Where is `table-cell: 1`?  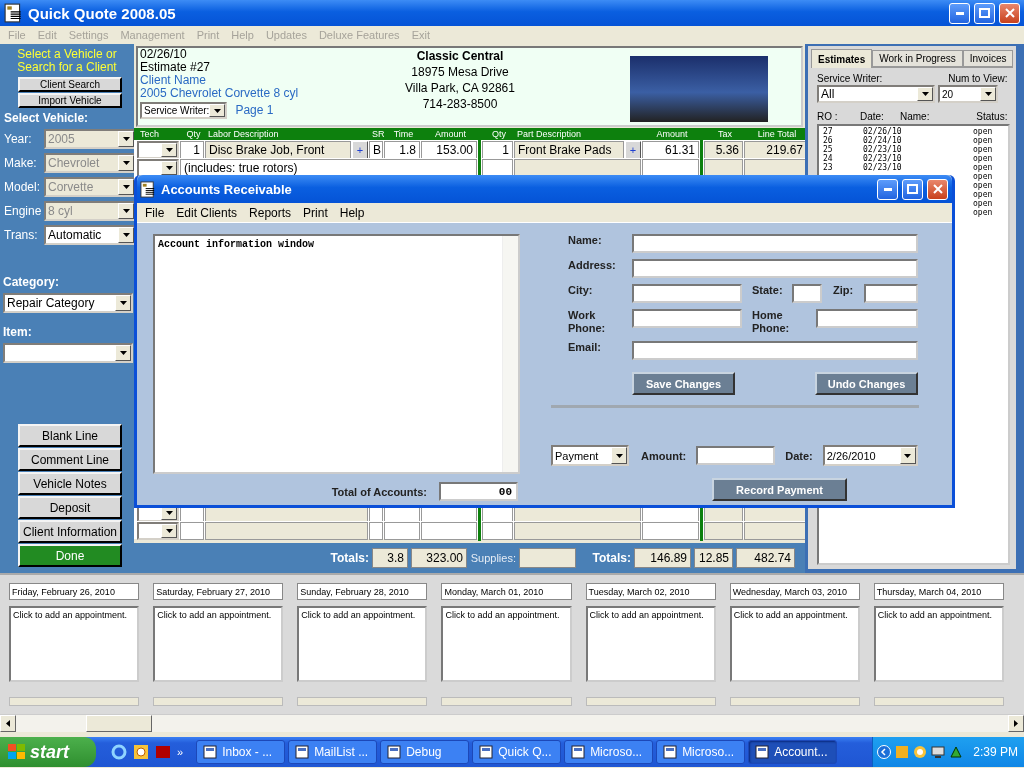
table-cell: 1 is located at coordinates (497, 150).